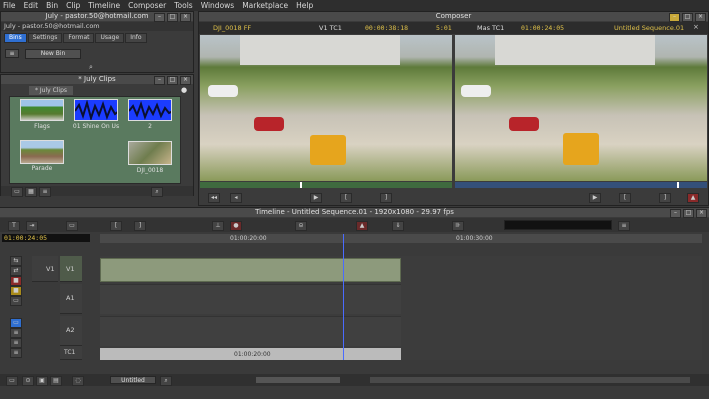 The width and height of the screenshot is (709, 399). What do you see at coordinates (150, 153) in the screenshot?
I see `clip-thumbnail-dji` at bounding box center [150, 153].